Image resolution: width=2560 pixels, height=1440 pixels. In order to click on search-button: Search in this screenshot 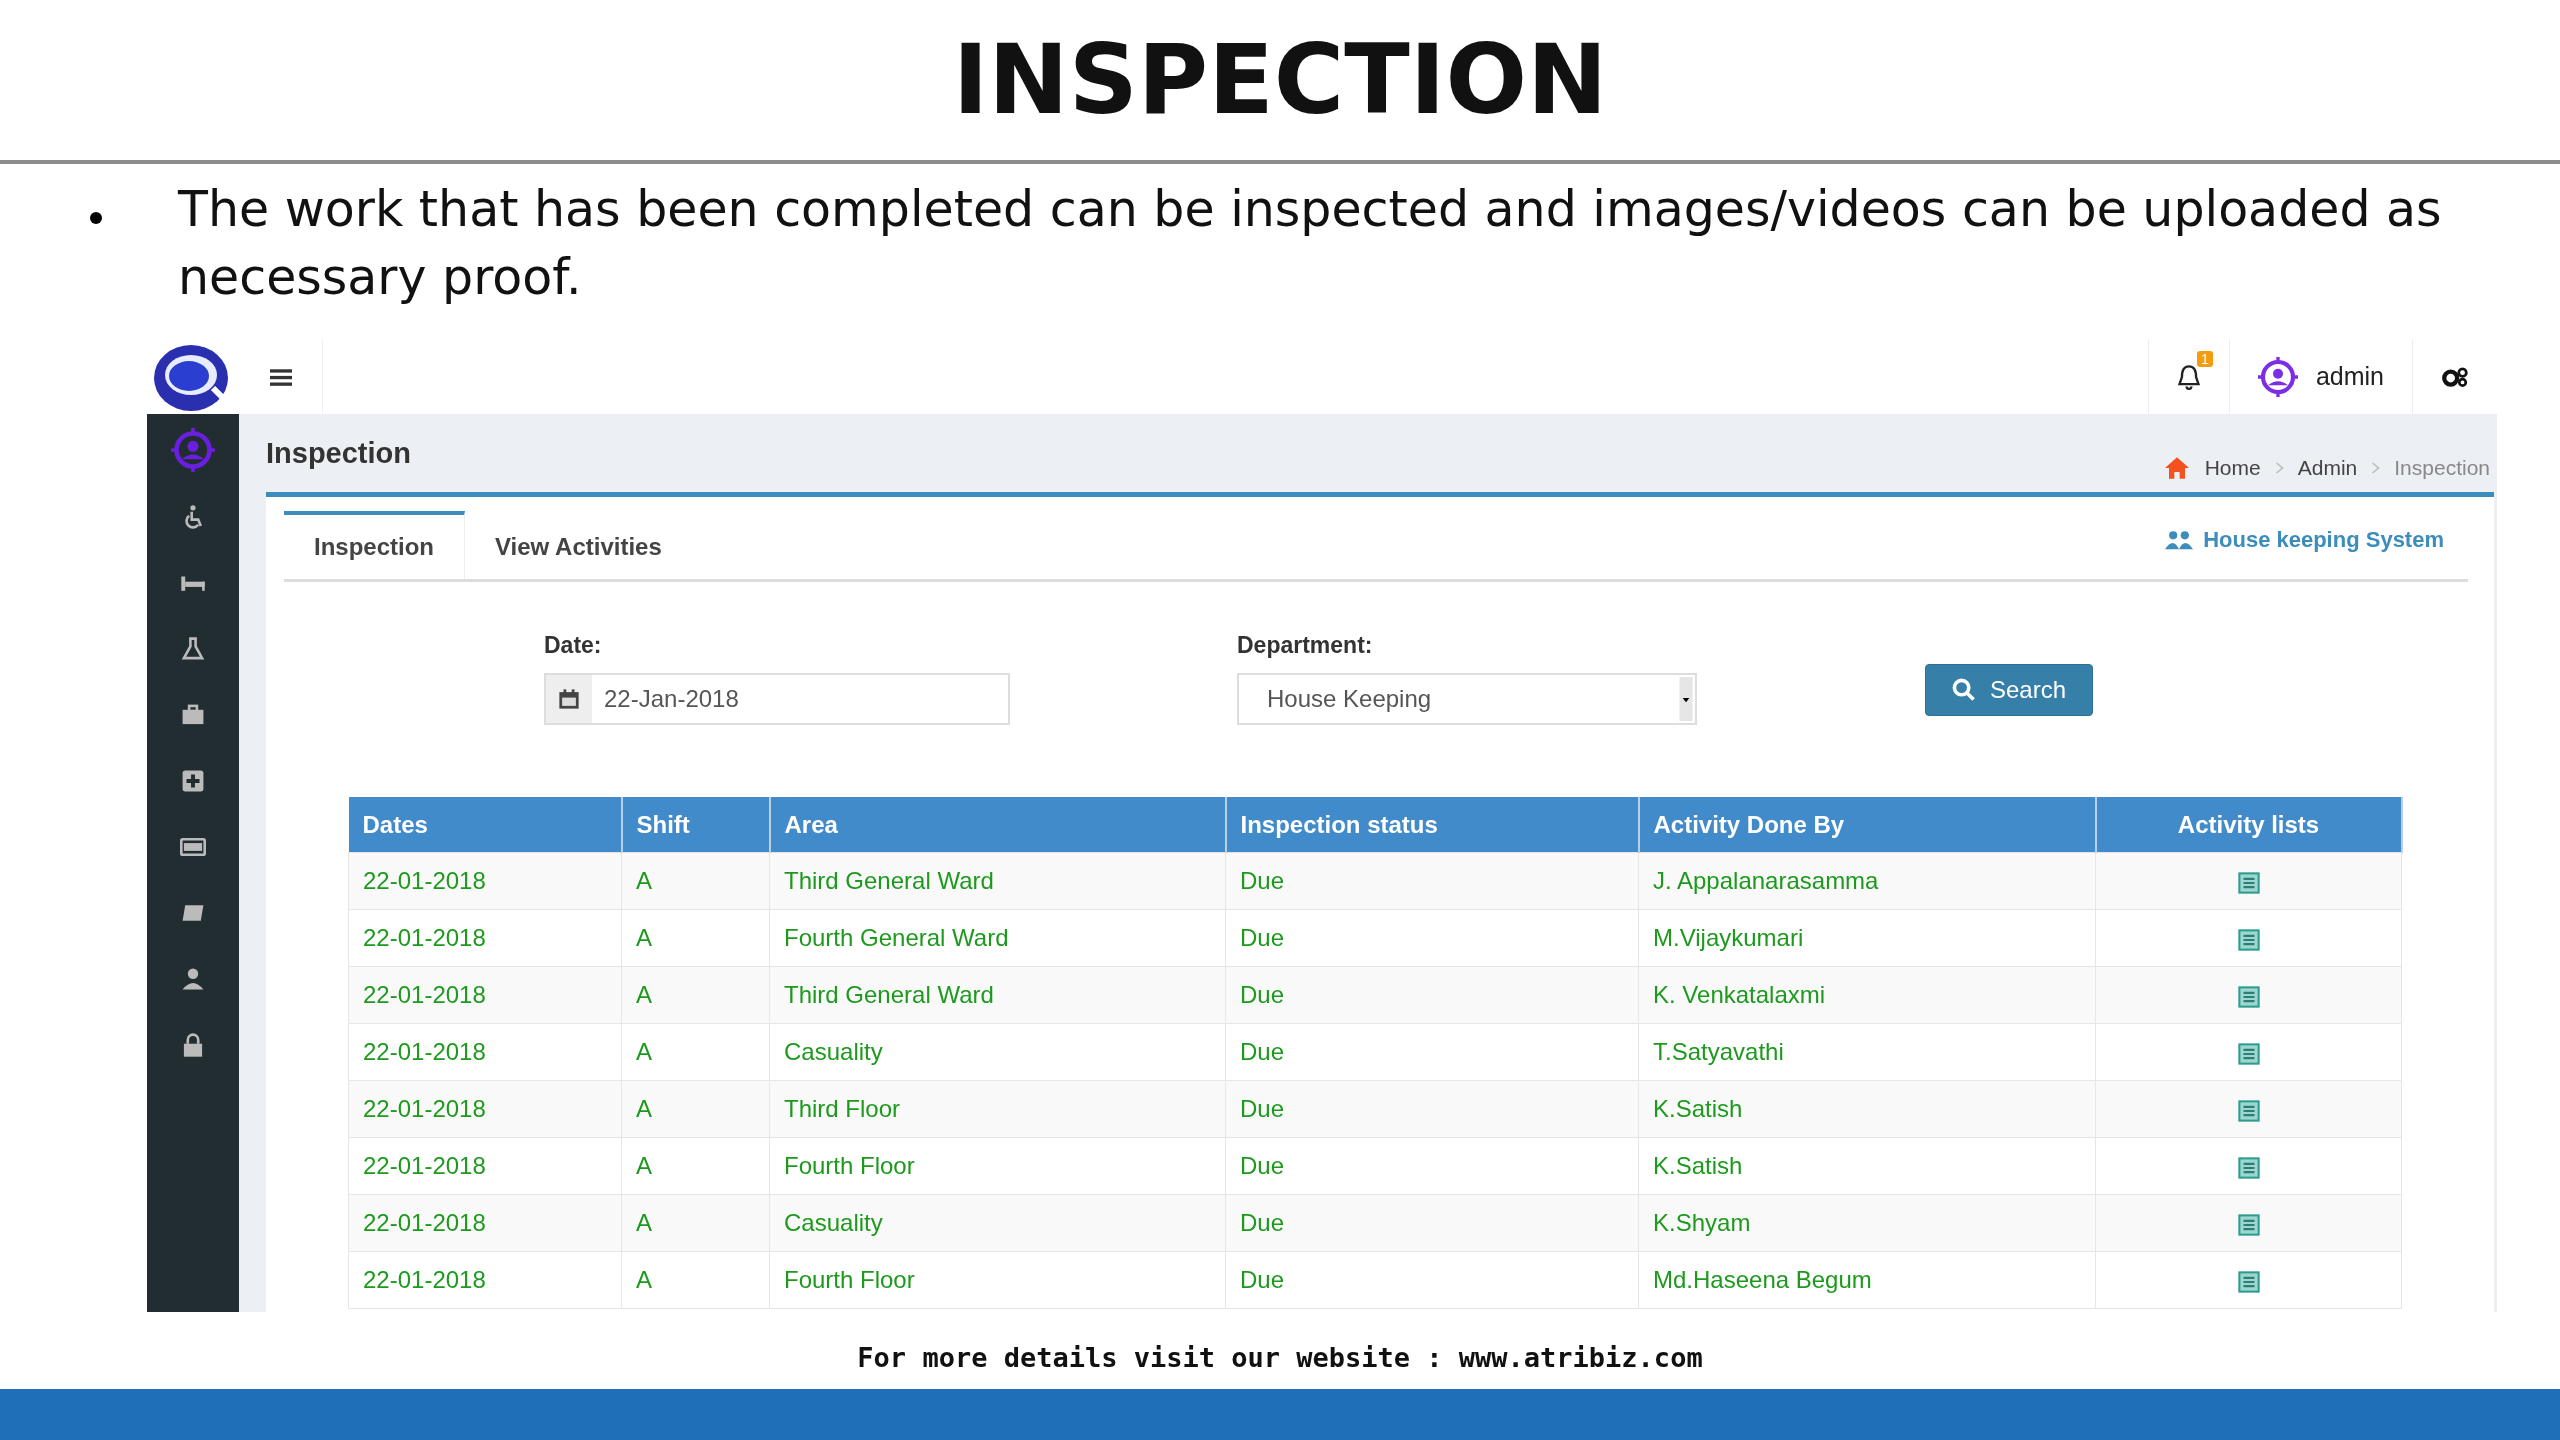, I will do `click(2009, 690)`.